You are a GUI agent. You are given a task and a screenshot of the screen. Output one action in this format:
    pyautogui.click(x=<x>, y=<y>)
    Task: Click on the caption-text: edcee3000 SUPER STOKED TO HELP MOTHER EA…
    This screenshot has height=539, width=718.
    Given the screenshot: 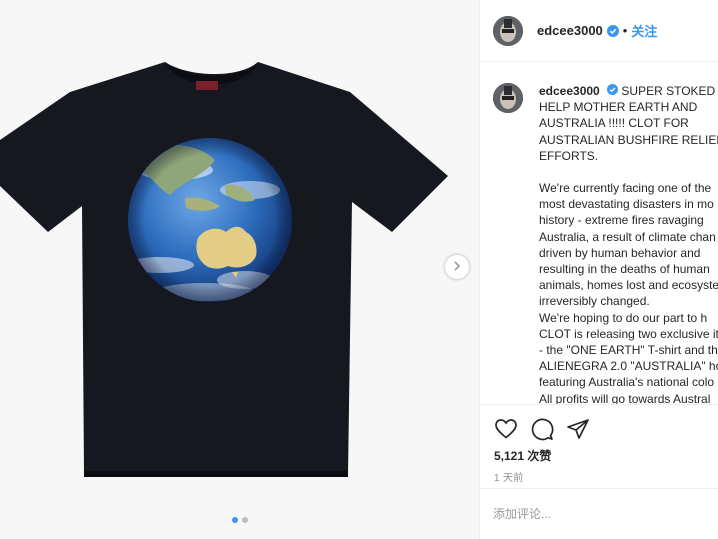 What is the action you would take?
    pyautogui.click(x=628, y=243)
    